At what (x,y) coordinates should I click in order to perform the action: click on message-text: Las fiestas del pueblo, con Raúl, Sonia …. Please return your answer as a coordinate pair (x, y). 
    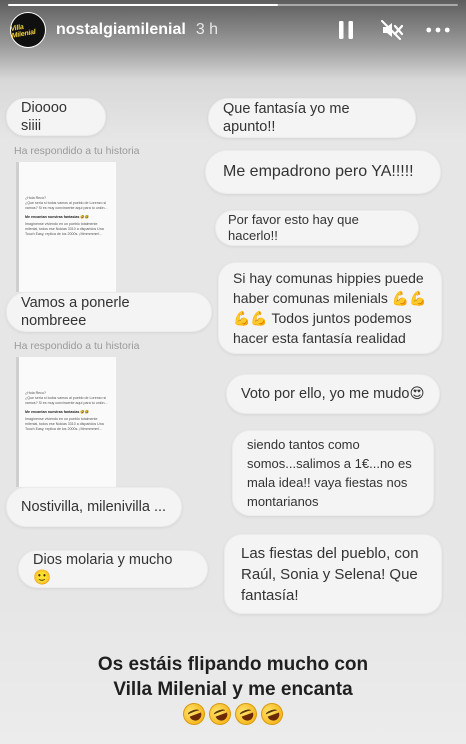
    Looking at the image, I should click on (330, 574).